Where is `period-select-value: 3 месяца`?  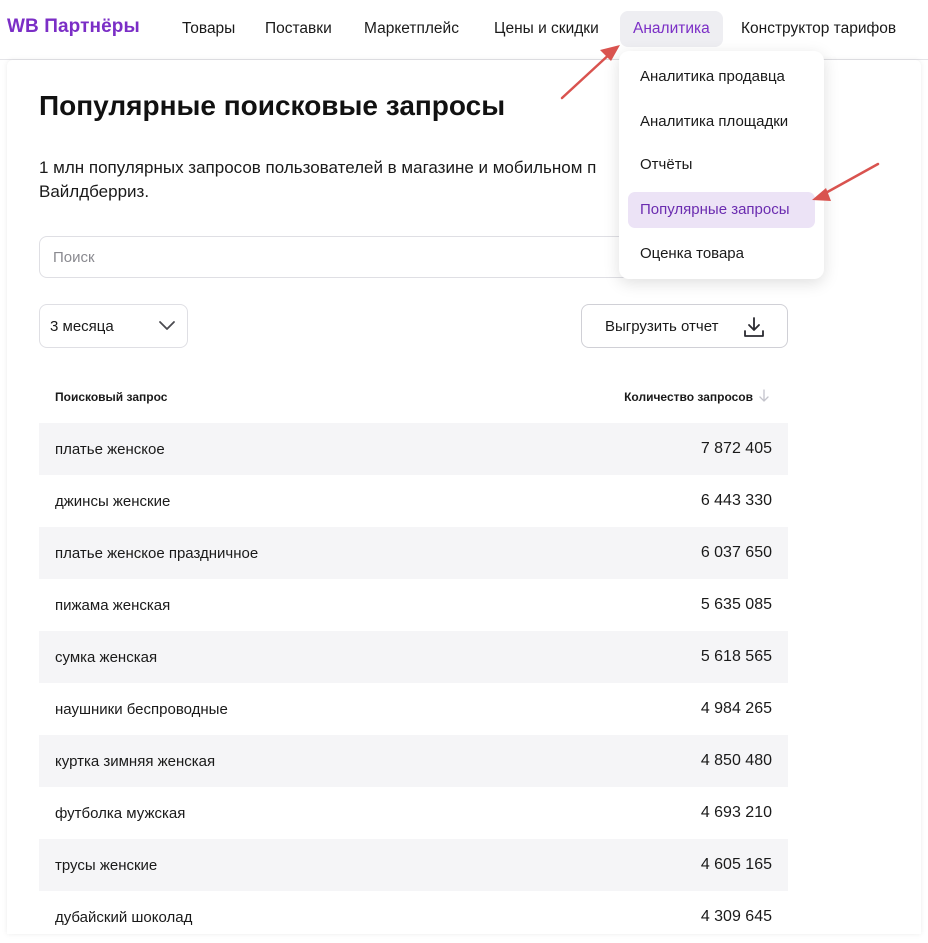
period-select-value: 3 месяца is located at coordinates (82, 326).